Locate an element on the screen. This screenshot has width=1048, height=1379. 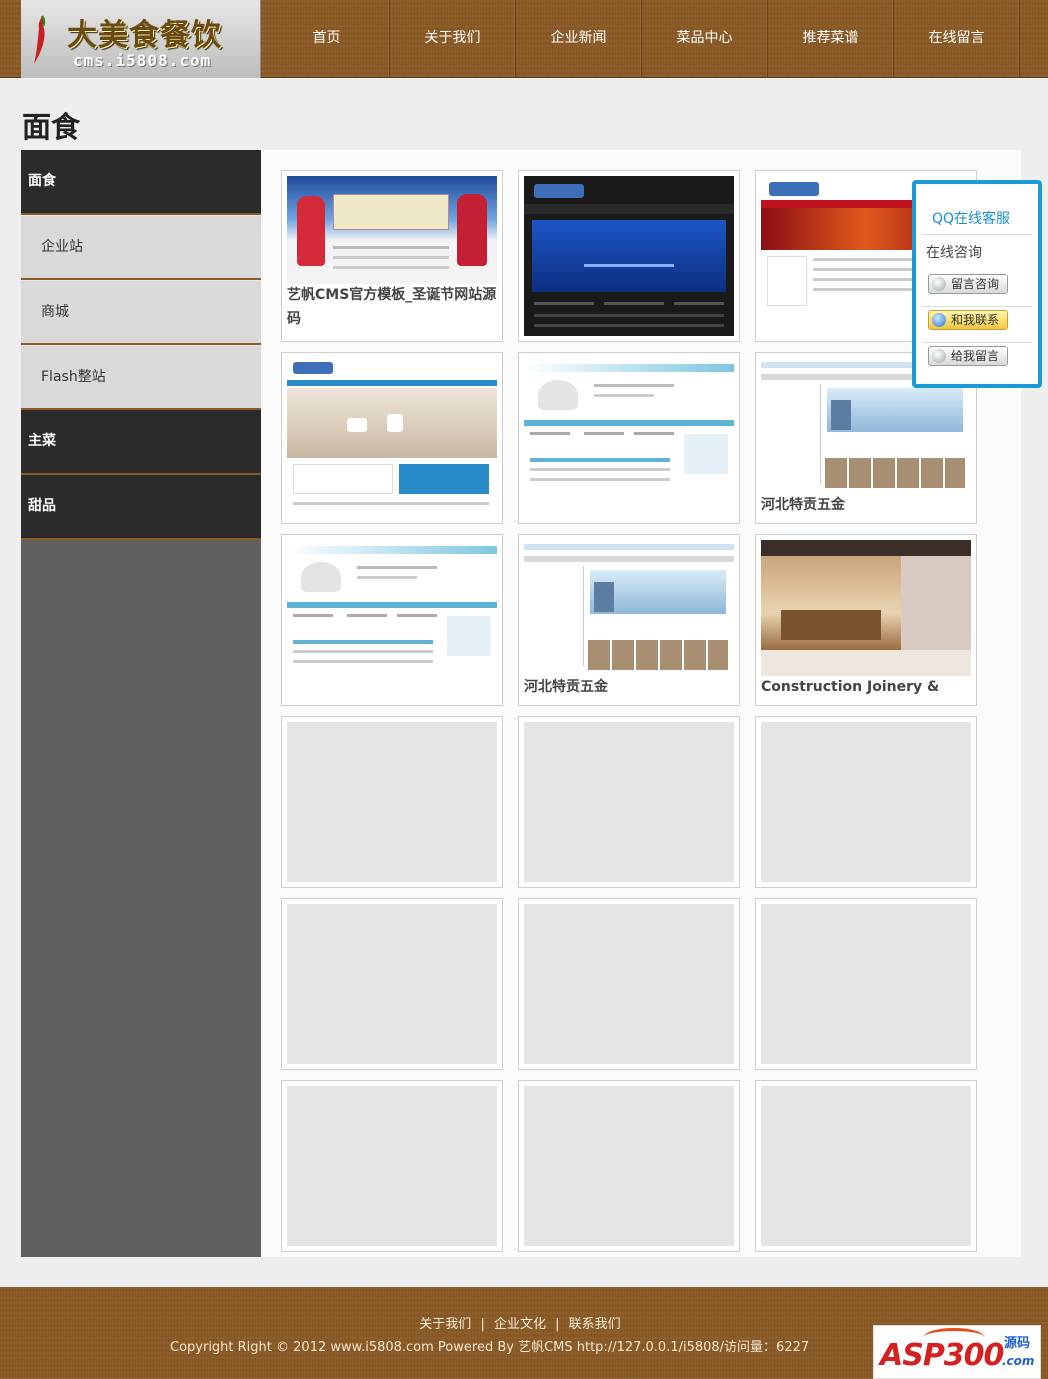
chili-pepper-icon is located at coordinates (40, 39).